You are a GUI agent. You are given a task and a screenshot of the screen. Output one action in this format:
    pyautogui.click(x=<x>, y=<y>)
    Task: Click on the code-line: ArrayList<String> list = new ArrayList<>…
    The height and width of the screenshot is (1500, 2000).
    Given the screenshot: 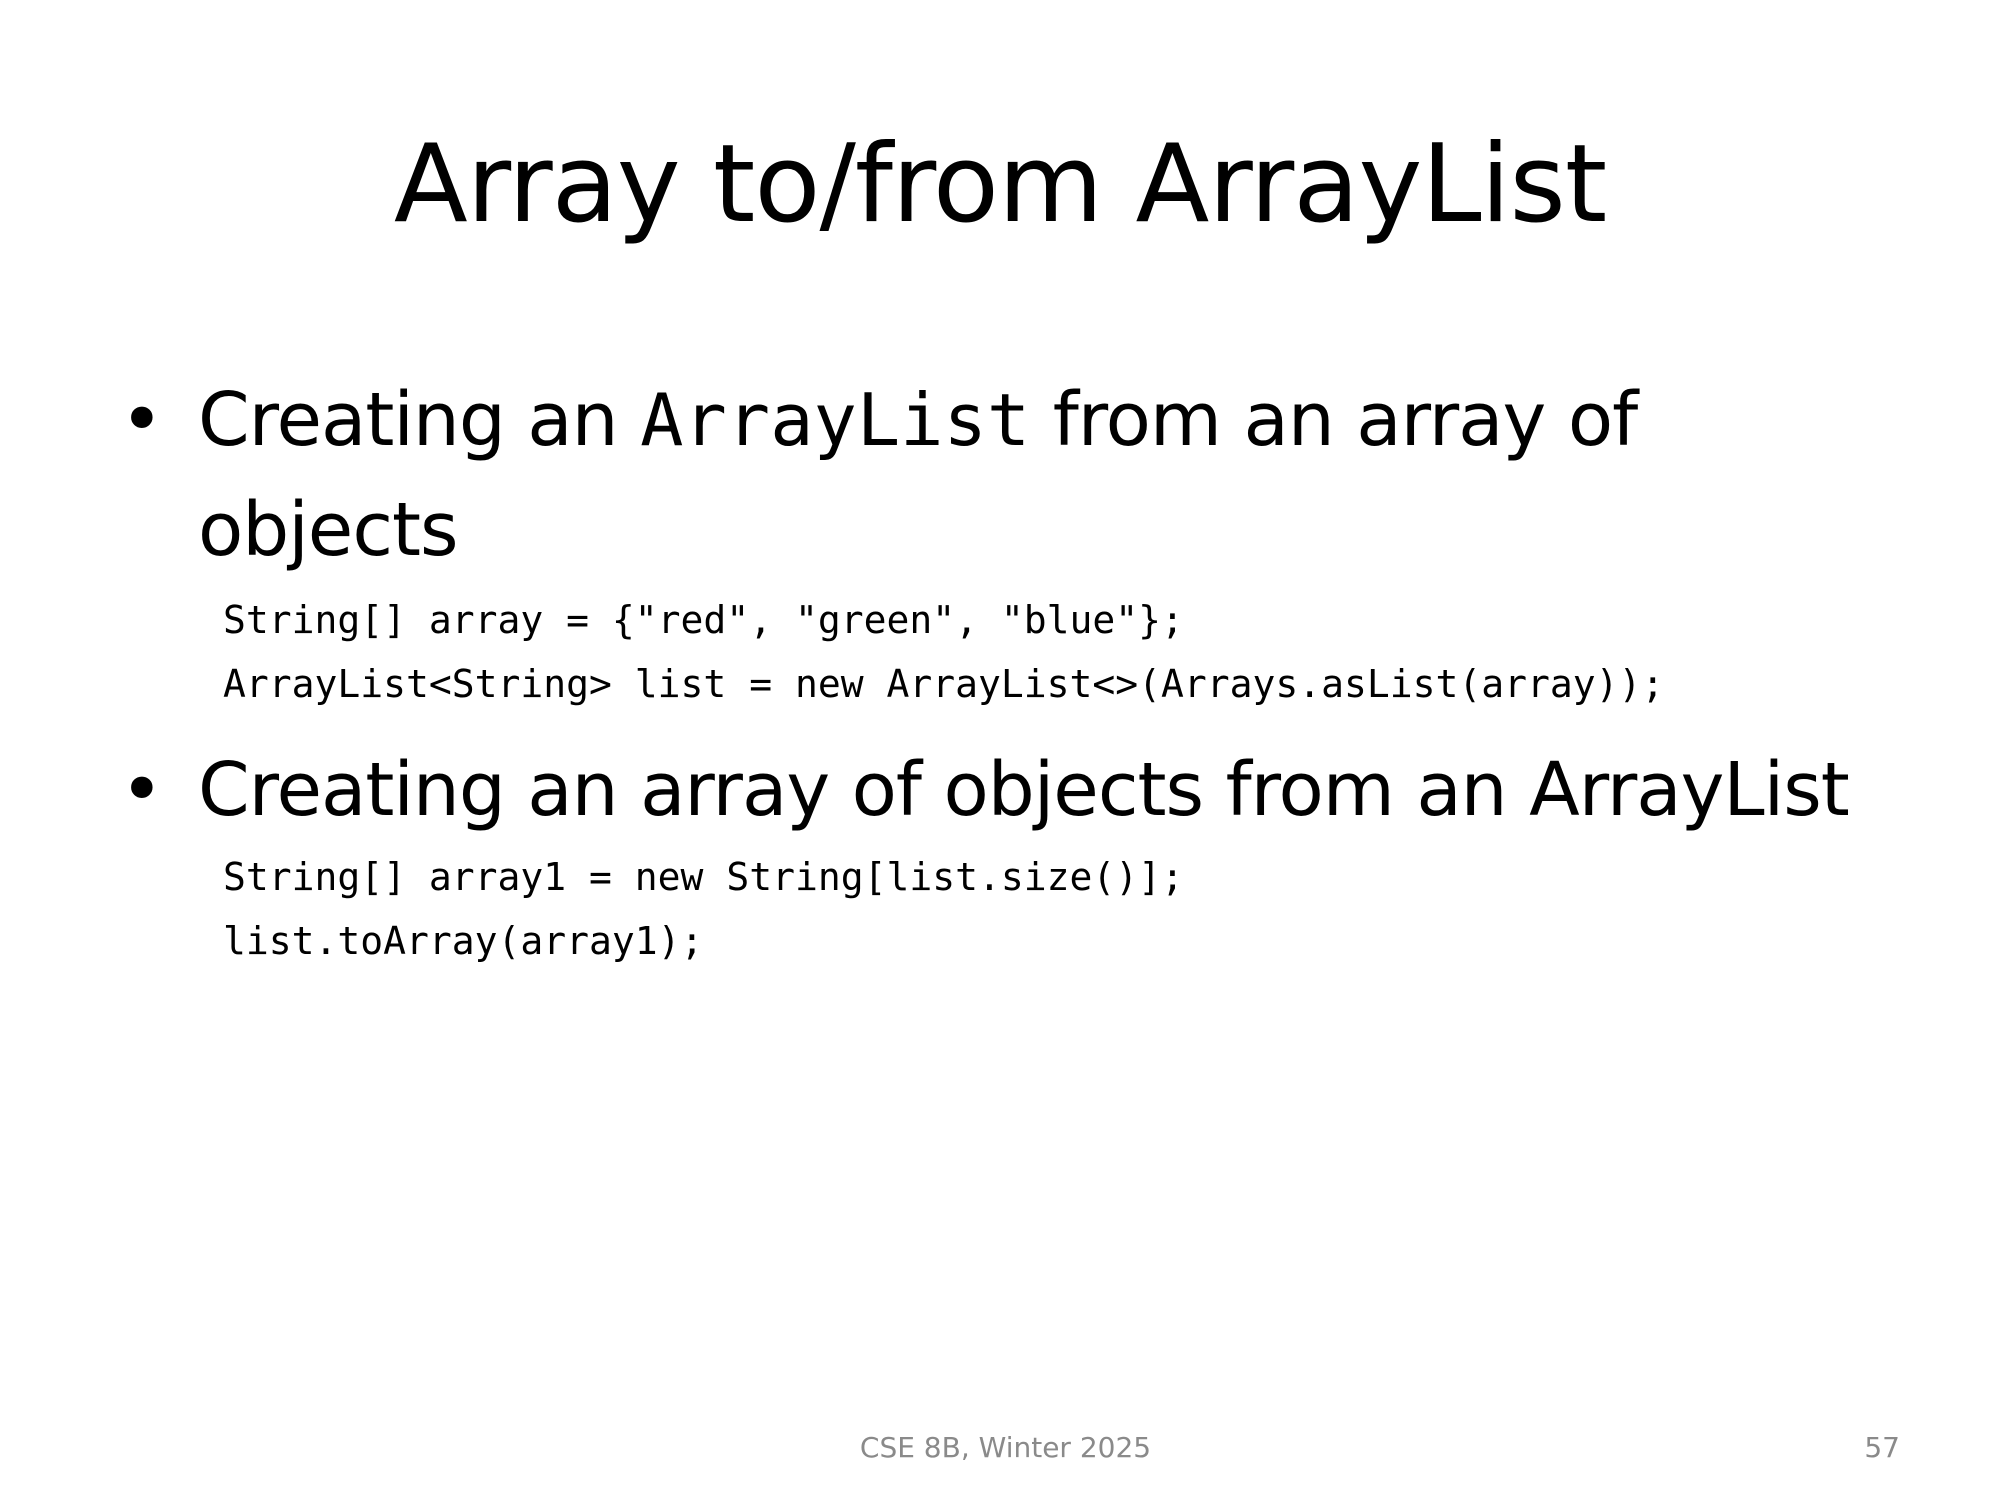 What is the action you would take?
    pyautogui.click(x=944, y=684)
    